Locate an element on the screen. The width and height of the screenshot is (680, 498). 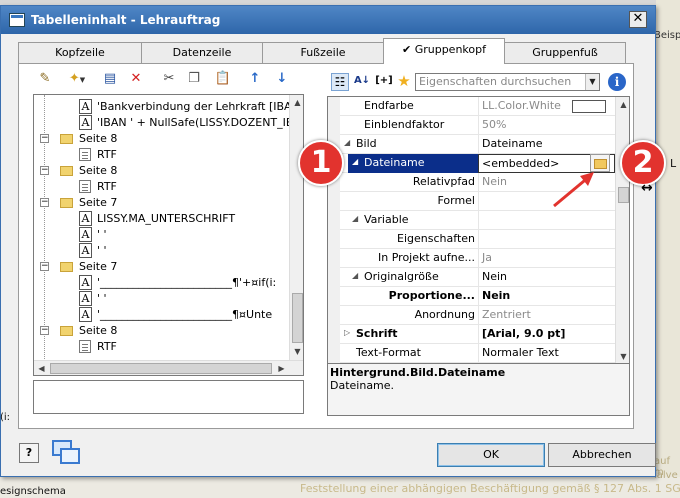
property-row: ▷ Schrift [Arial, 9.0 pt] is located at coordinates (471, 334).